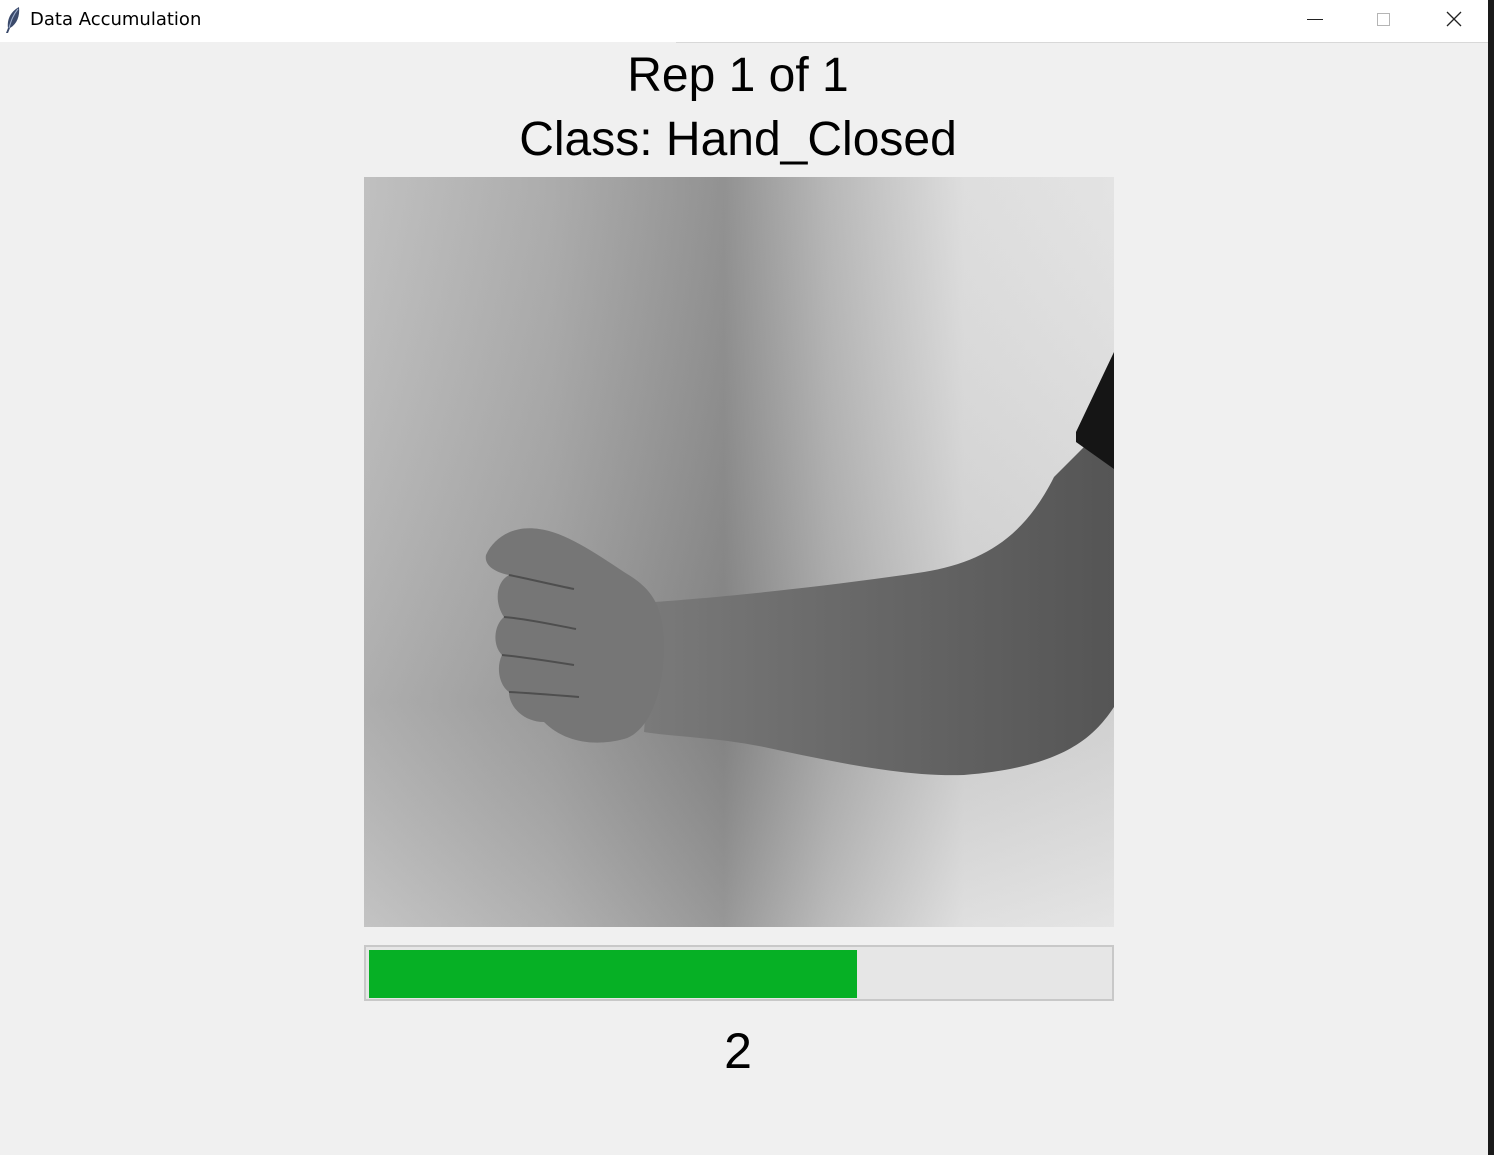 The width and height of the screenshot is (1494, 1155). I want to click on title-bar: Data Accumulation, so click(744, 21).